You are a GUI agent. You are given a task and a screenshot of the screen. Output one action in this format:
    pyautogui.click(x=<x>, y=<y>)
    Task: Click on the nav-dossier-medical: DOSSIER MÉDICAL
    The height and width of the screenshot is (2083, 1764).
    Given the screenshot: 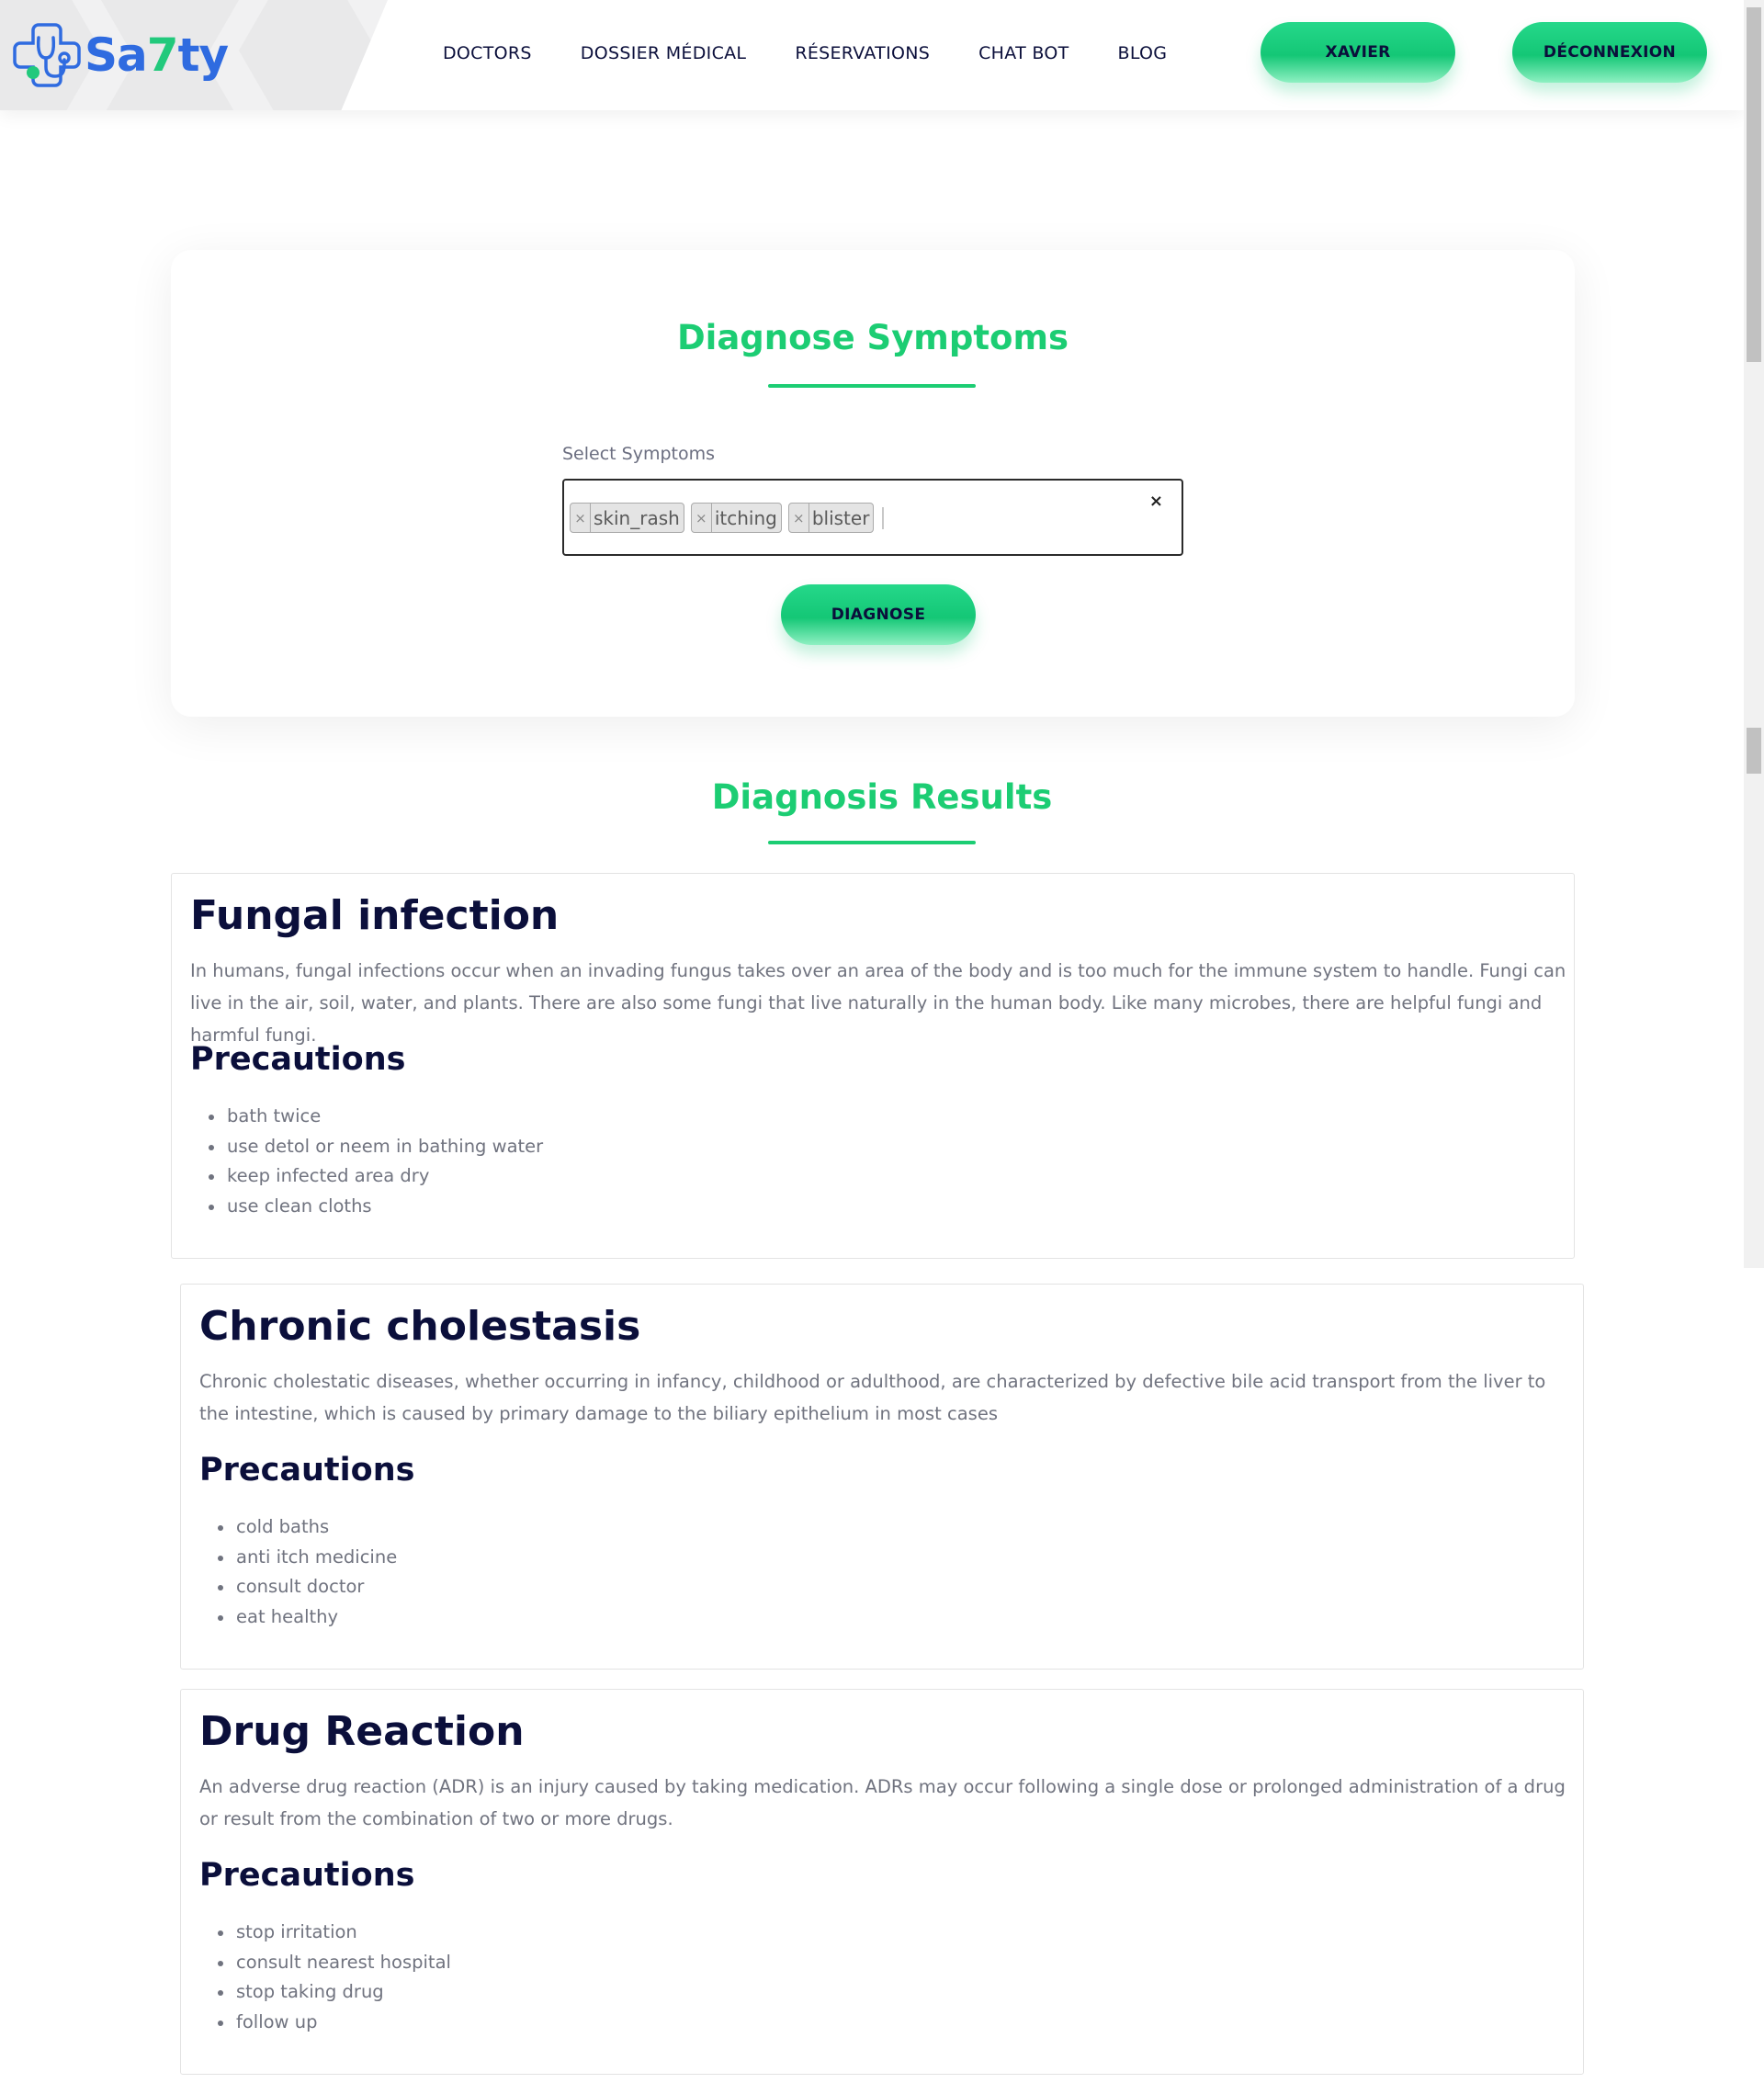 What is the action you would take?
    pyautogui.click(x=664, y=53)
    